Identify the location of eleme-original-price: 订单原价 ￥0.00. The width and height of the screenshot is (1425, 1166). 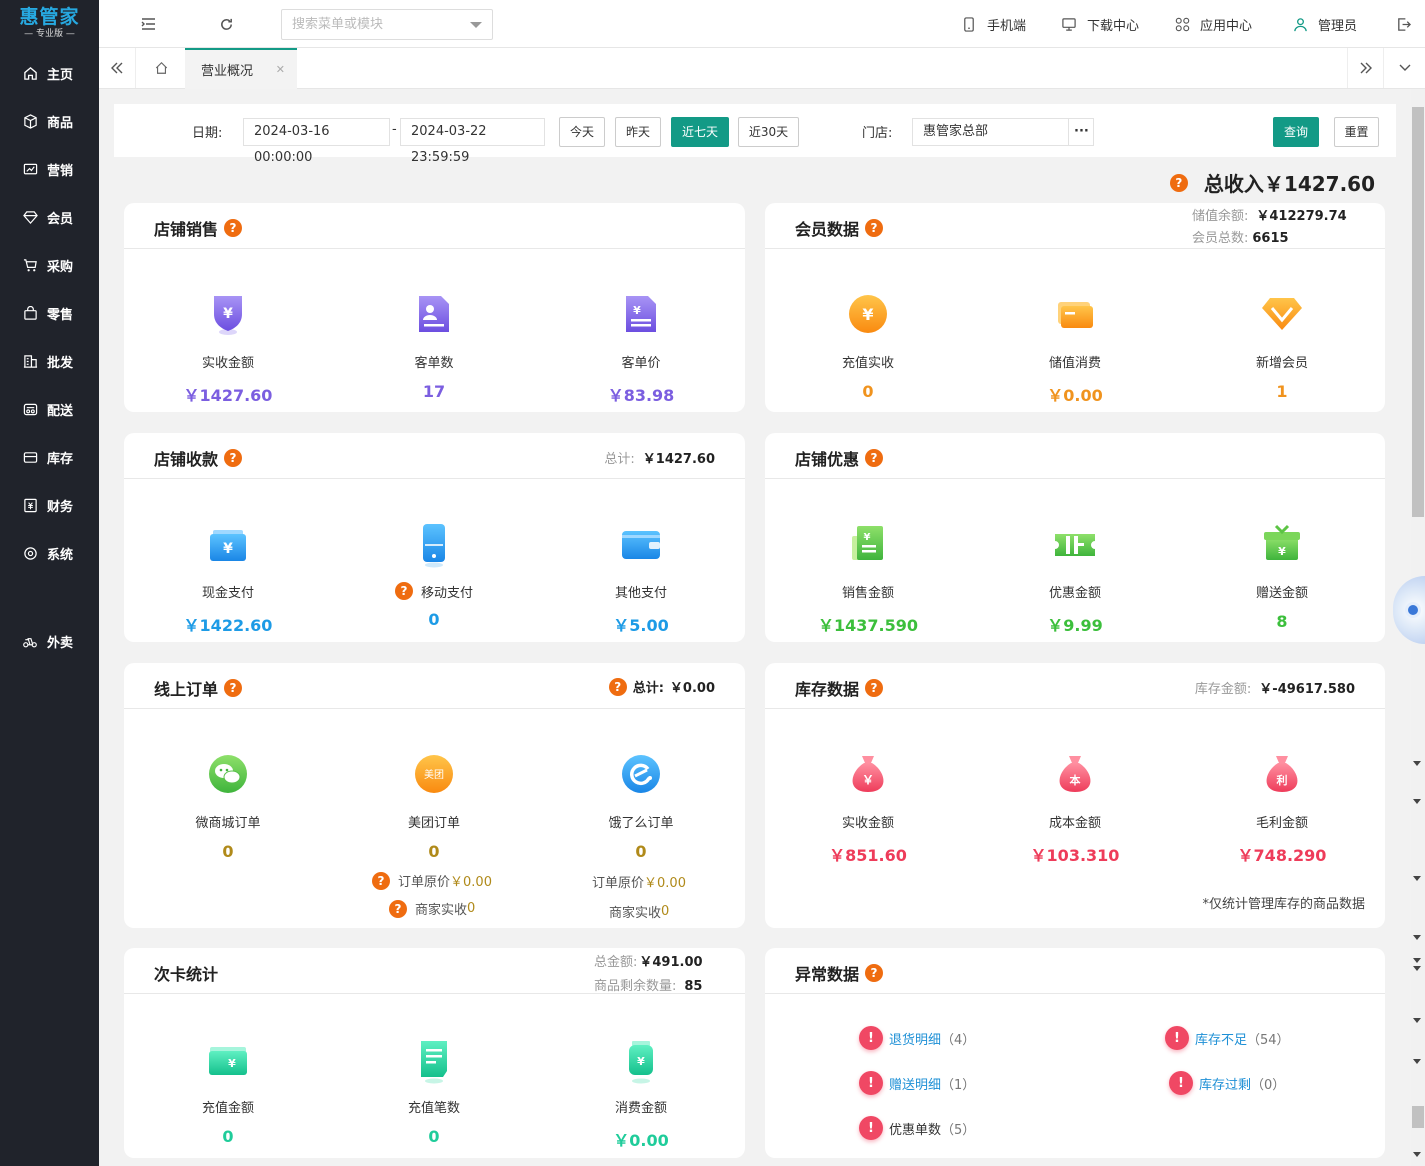
(639, 881).